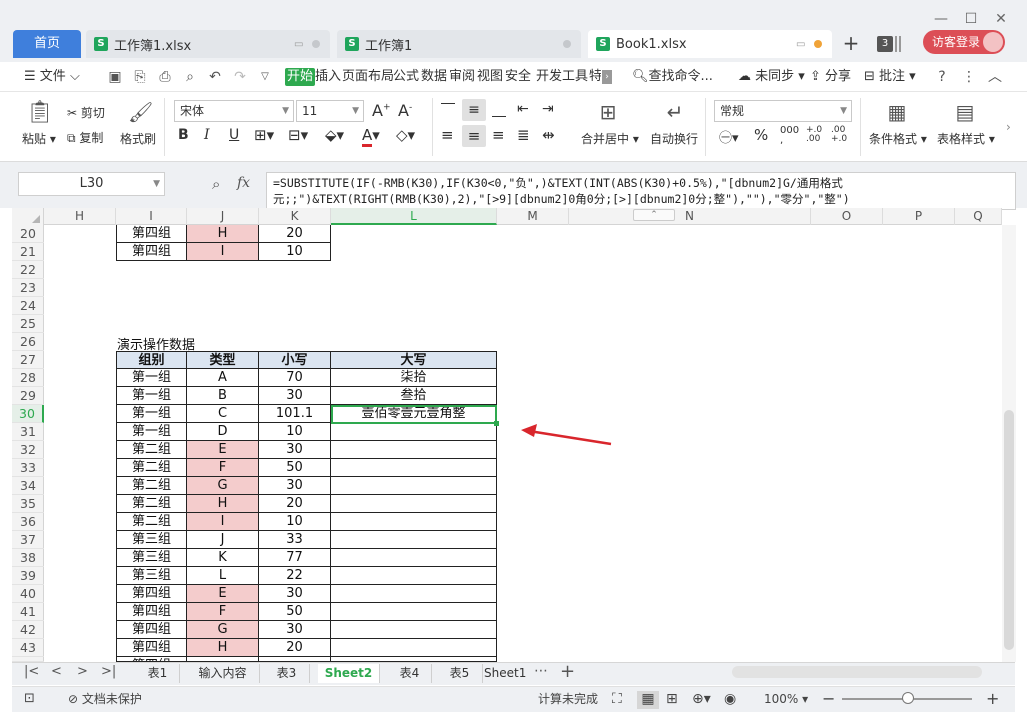  I want to click on row-header-40: 40, so click(28, 594).